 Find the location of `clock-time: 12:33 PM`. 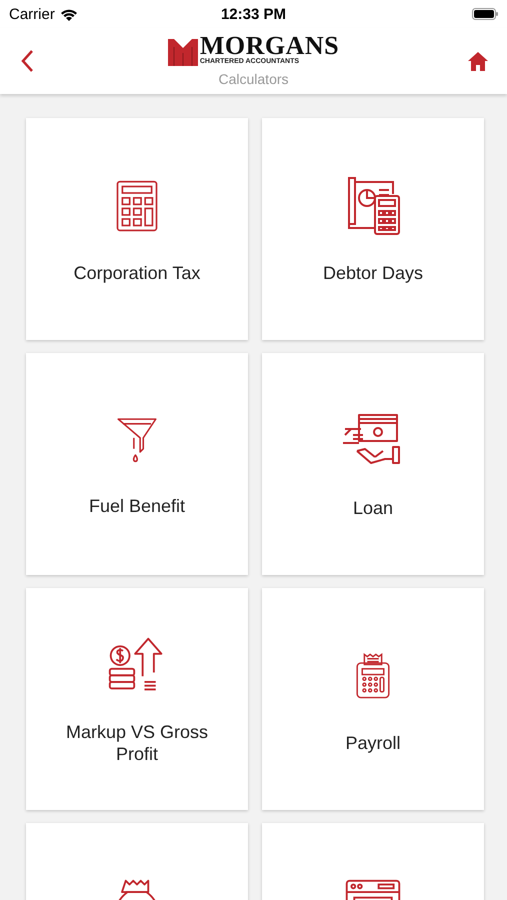

clock-time: 12:33 PM is located at coordinates (253, 14).